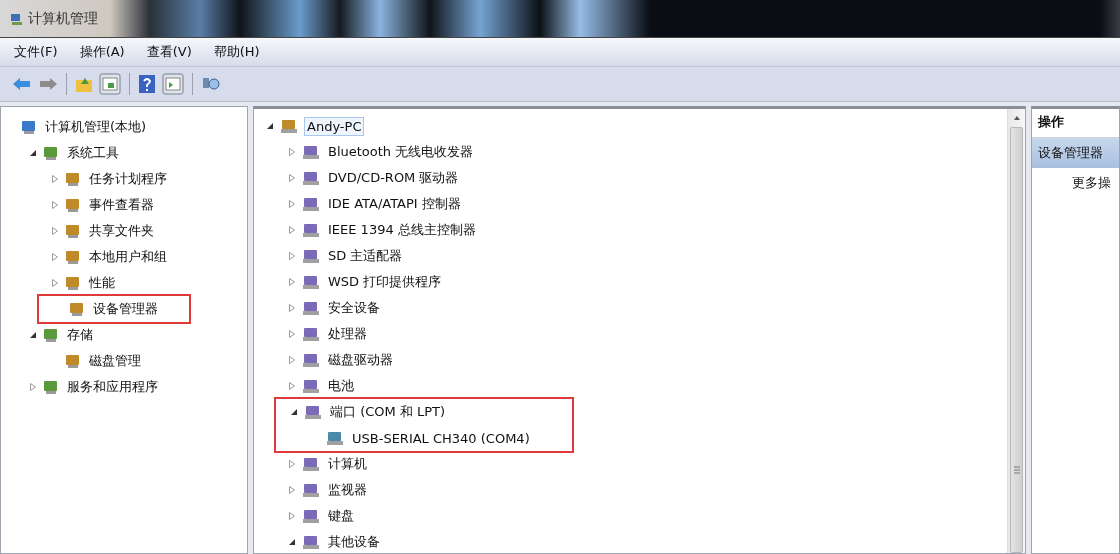 Image resolution: width=1120 pixels, height=554 pixels. I want to click on device-item: 电池, so click(341, 386).